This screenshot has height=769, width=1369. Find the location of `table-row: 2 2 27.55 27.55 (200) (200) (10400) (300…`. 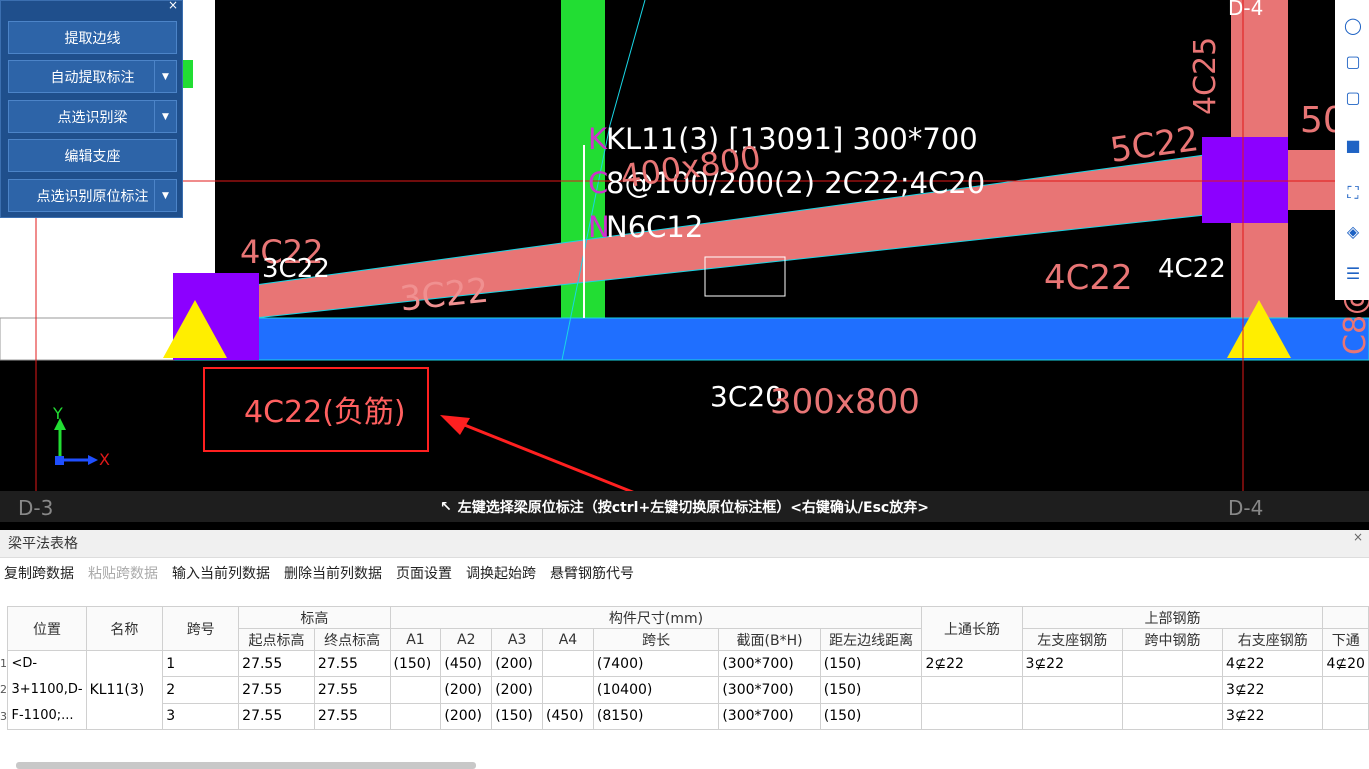

table-row: 2 2 27.55 27.55 (200) (200) (10400) (300… is located at coordinates (684, 690).